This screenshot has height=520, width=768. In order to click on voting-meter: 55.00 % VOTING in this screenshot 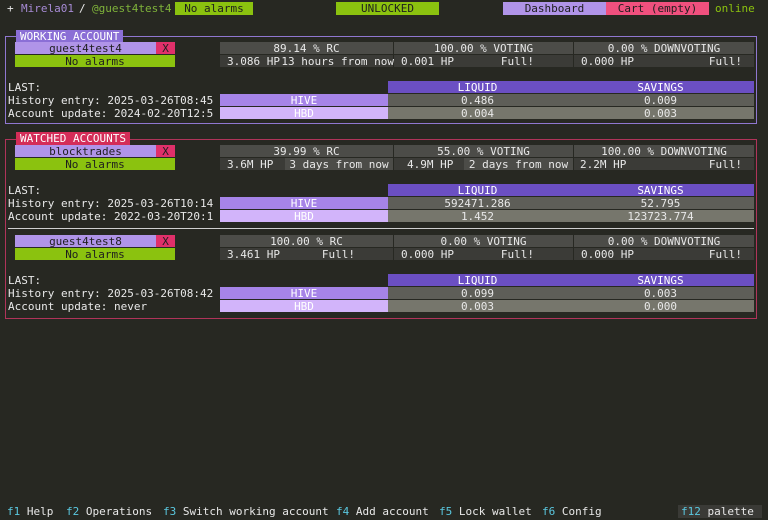, I will do `click(483, 151)`.